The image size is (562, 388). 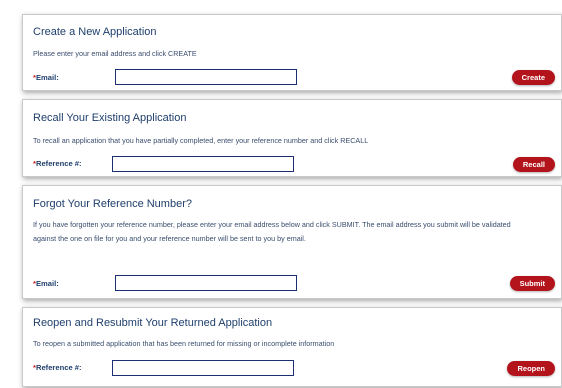 I want to click on recall-button: Recall, so click(x=533, y=164).